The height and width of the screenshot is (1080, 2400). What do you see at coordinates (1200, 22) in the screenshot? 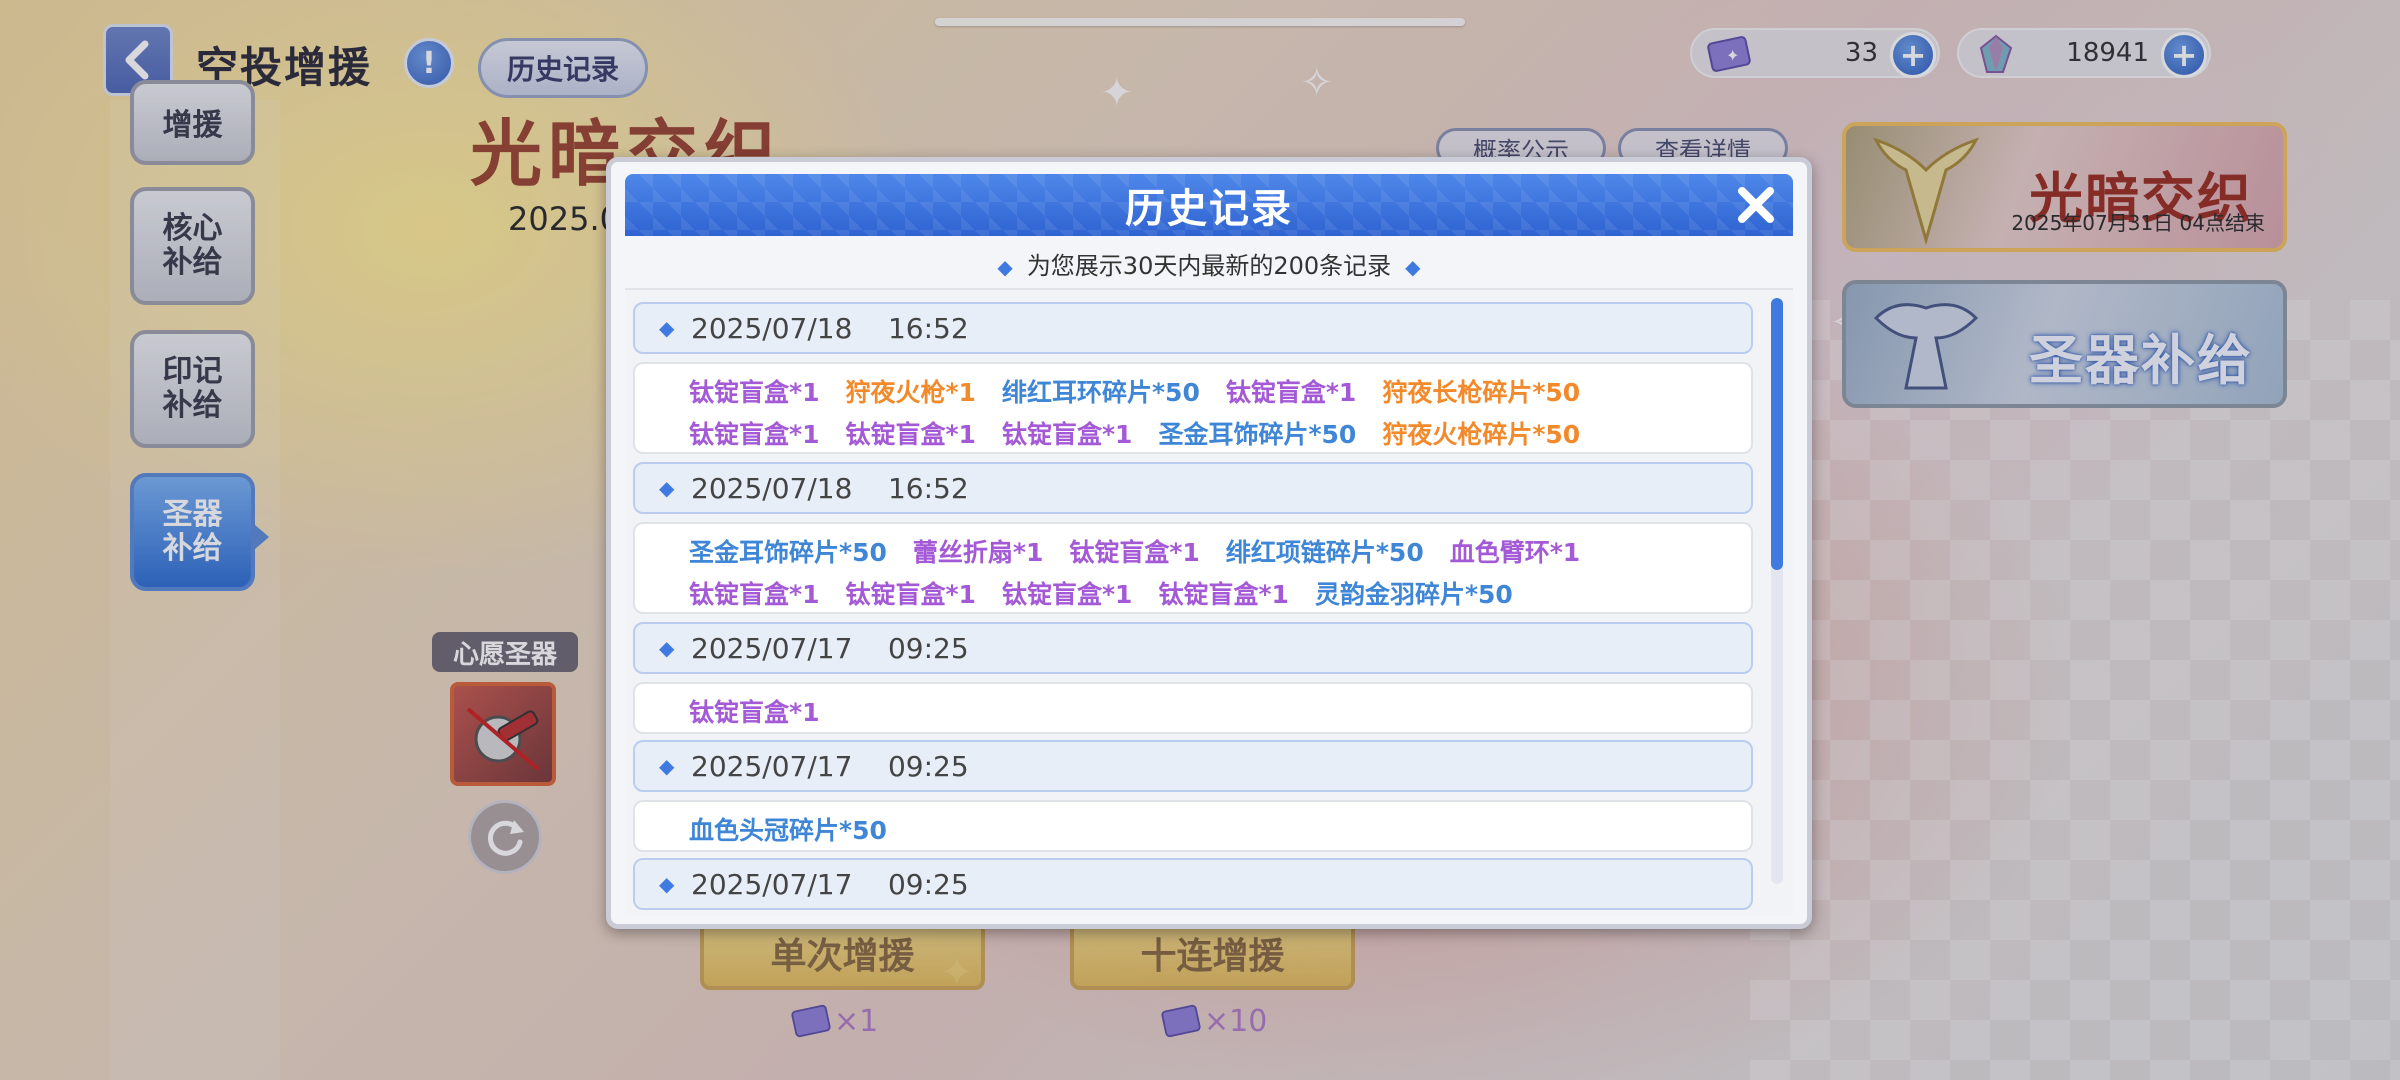
I see `top-handle` at bounding box center [1200, 22].